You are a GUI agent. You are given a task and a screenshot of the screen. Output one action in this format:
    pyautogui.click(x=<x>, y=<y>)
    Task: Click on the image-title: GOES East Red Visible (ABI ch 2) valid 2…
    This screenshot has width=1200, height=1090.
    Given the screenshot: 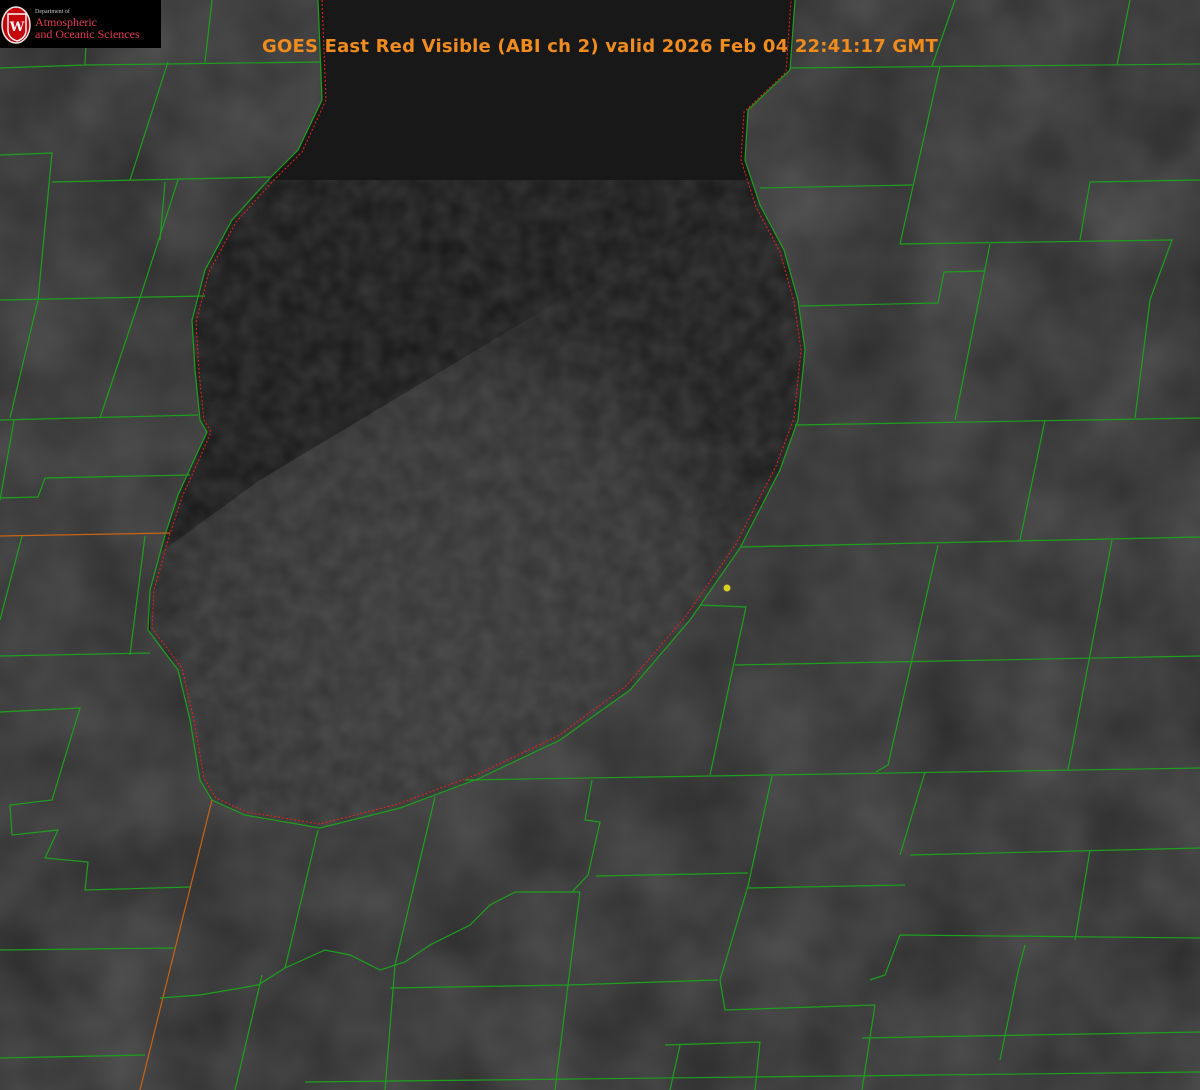 What is the action you would take?
    pyautogui.click(x=599, y=46)
    